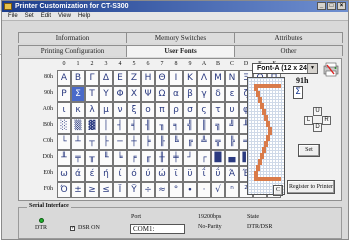 This screenshot has width=350, height=240. What do you see at coordinates (162, 126) in the screenshot?
I see `char-cell: ╖` at bounding box center [162, 126].